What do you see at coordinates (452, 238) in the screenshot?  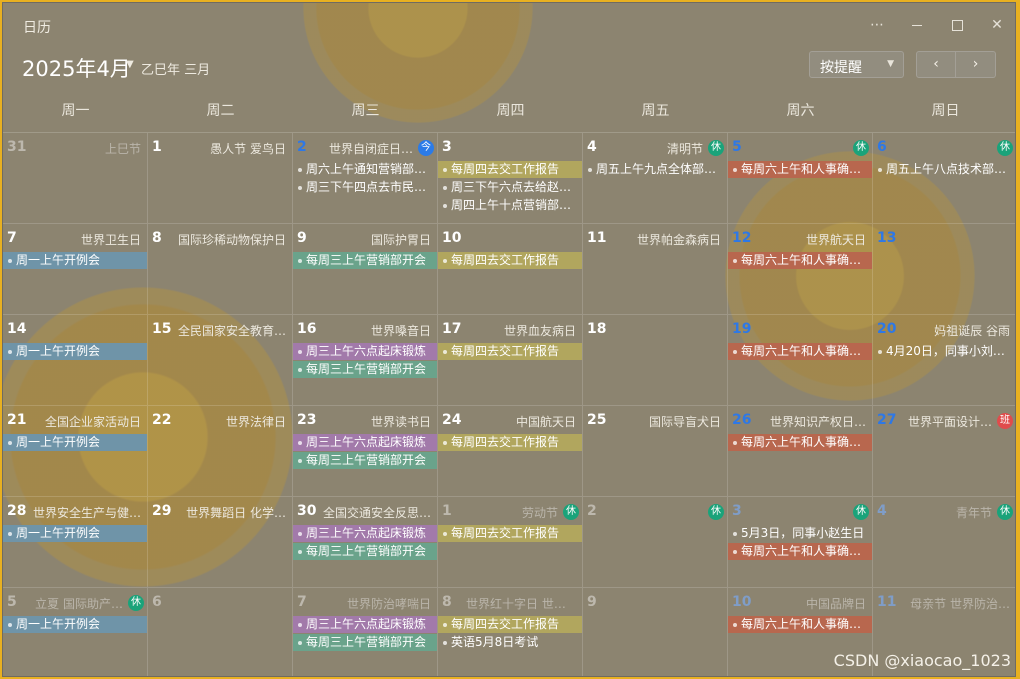 I see `day-number: 10` at bounding box center [452, 238].